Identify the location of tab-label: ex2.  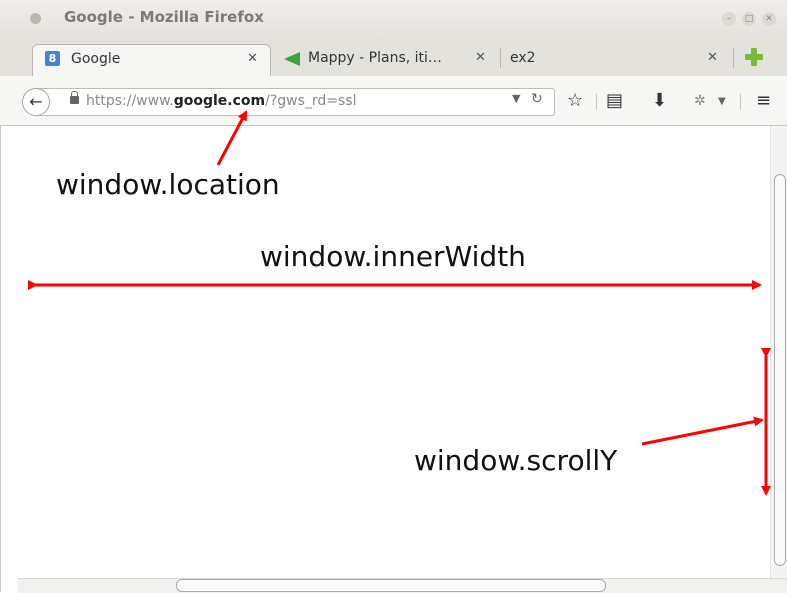
(523, 58).